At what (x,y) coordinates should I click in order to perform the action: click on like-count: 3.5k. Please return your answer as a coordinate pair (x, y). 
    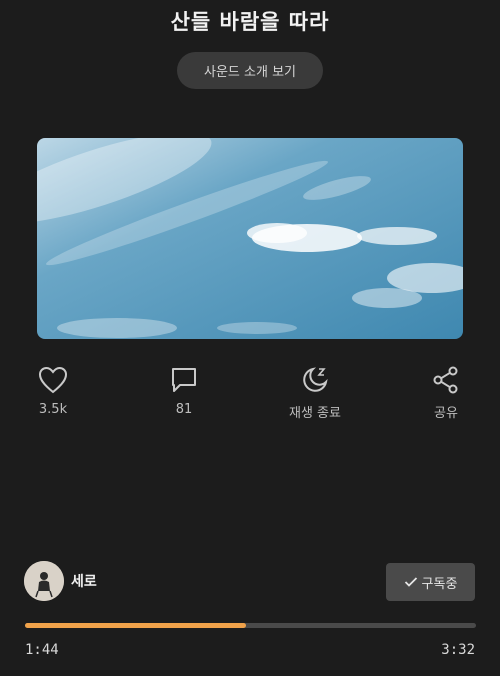
    Looking at the image, I should click on (53, 409).